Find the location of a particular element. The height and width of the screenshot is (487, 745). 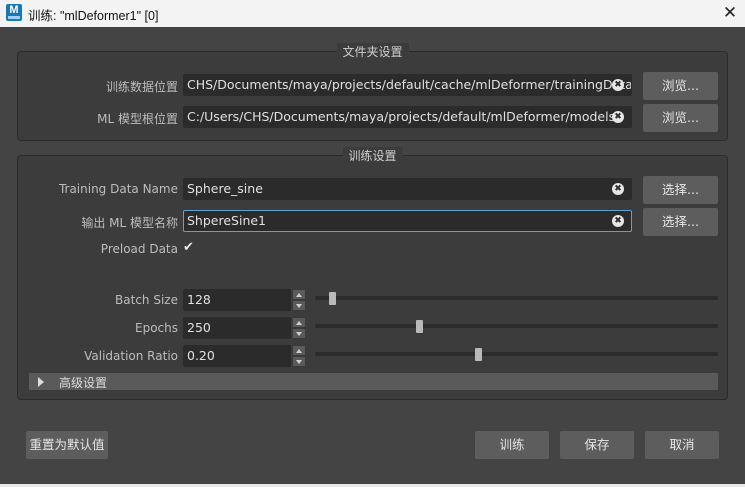

window-title: 训练: "mlDeformer1" [0] is located at coordinates (93, 16).